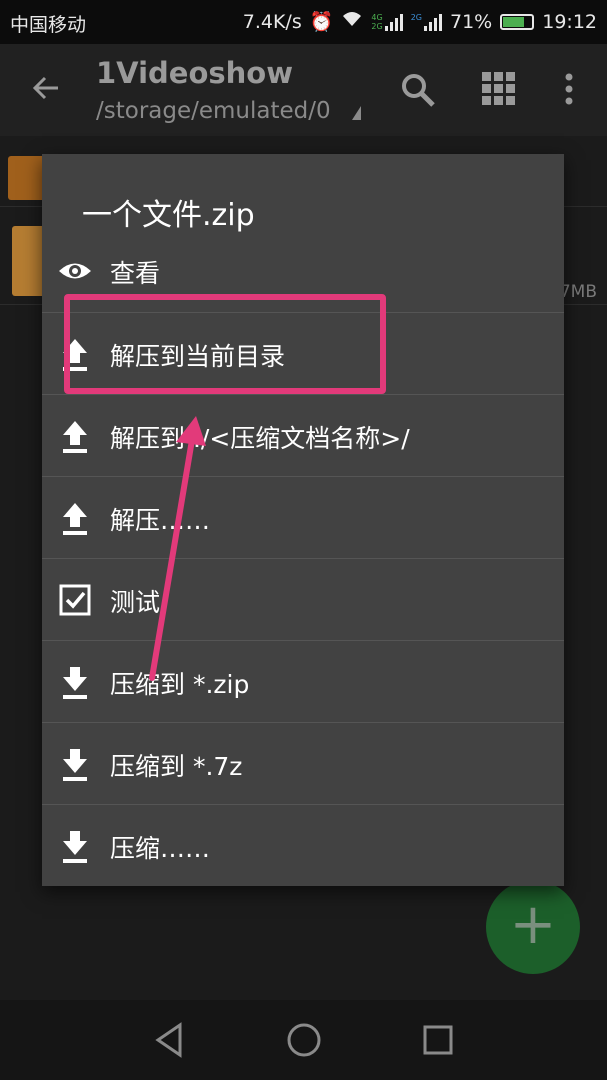  Describe the element at coordinates (260, 438) in the screenshot. I see `menu-item-label: 解压到 ./<压缩文档名称>/` at that location.